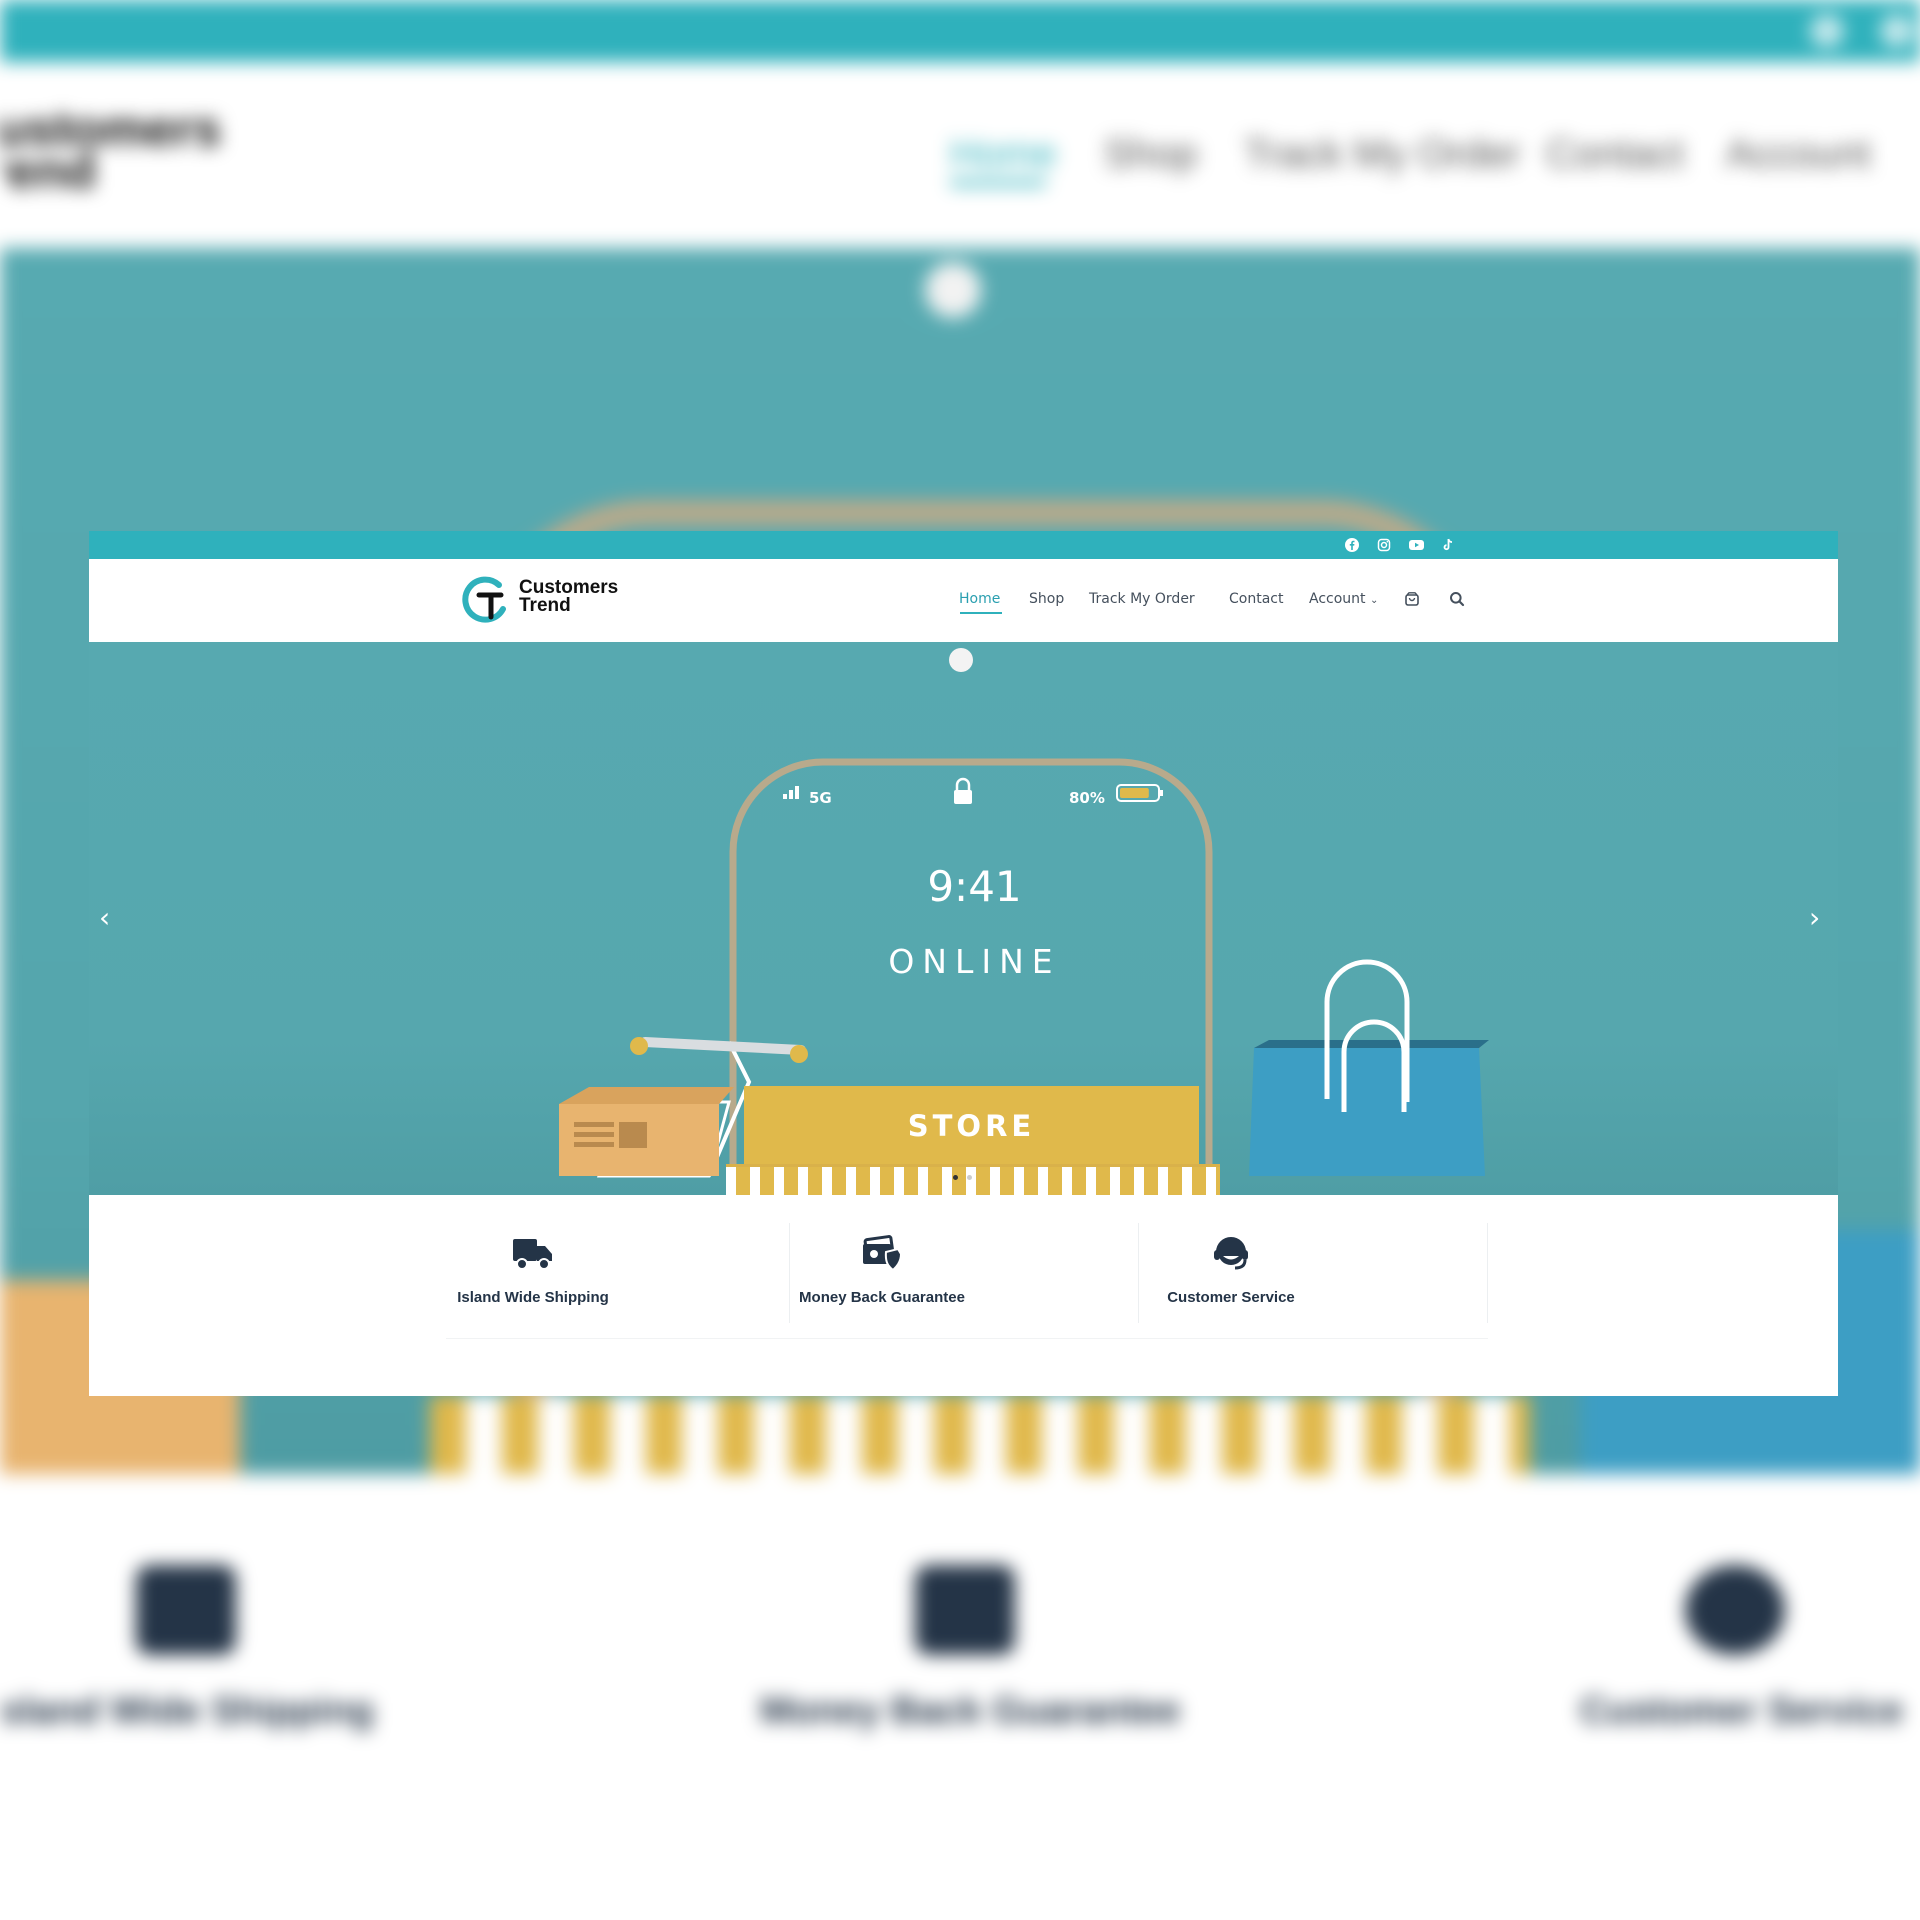 Image resolution: width=1920 pixels, height=1920 pixels. Describe the element at coordinates (955, 1177) in the screenshot. I see `slider-pager-dot-active` at that location.